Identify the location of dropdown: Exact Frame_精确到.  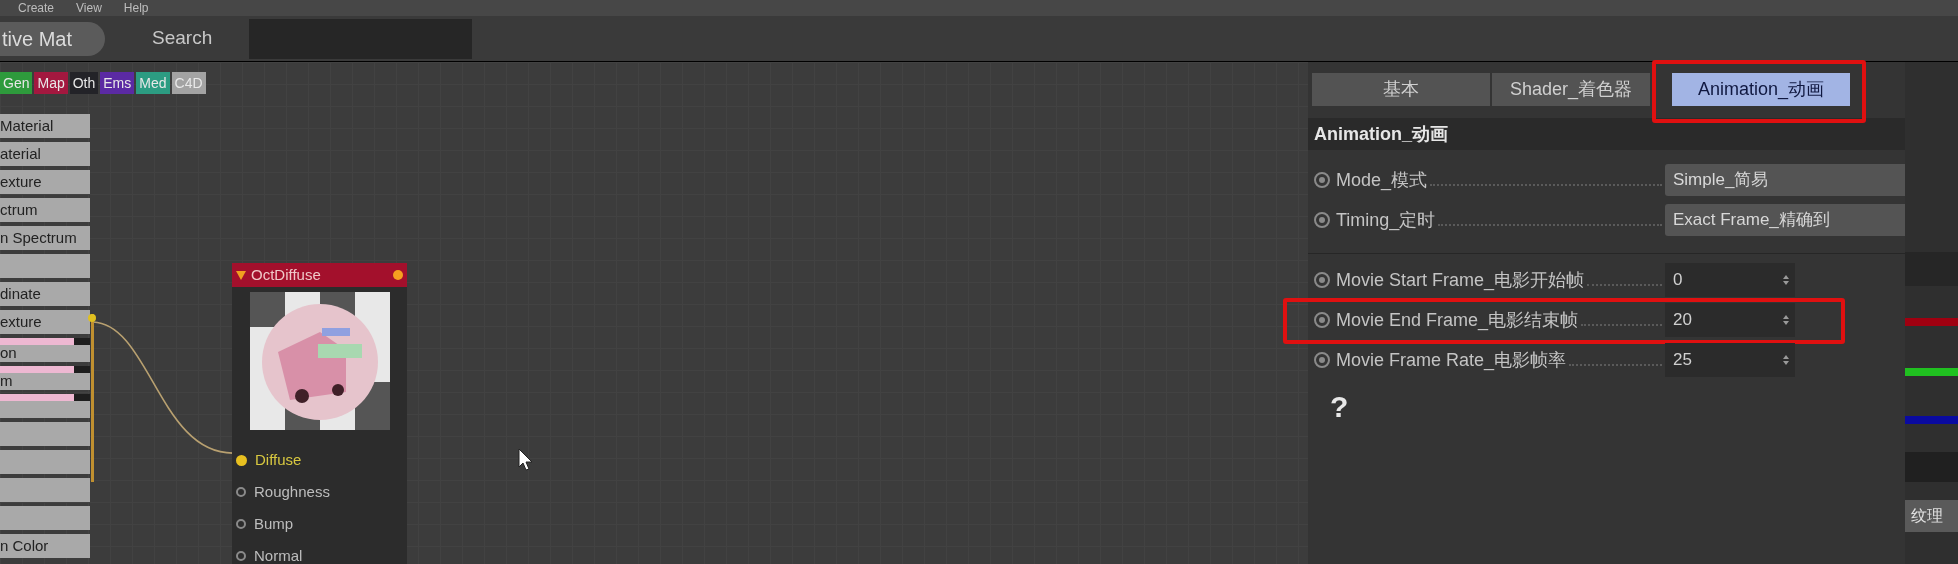
(1785, 220).